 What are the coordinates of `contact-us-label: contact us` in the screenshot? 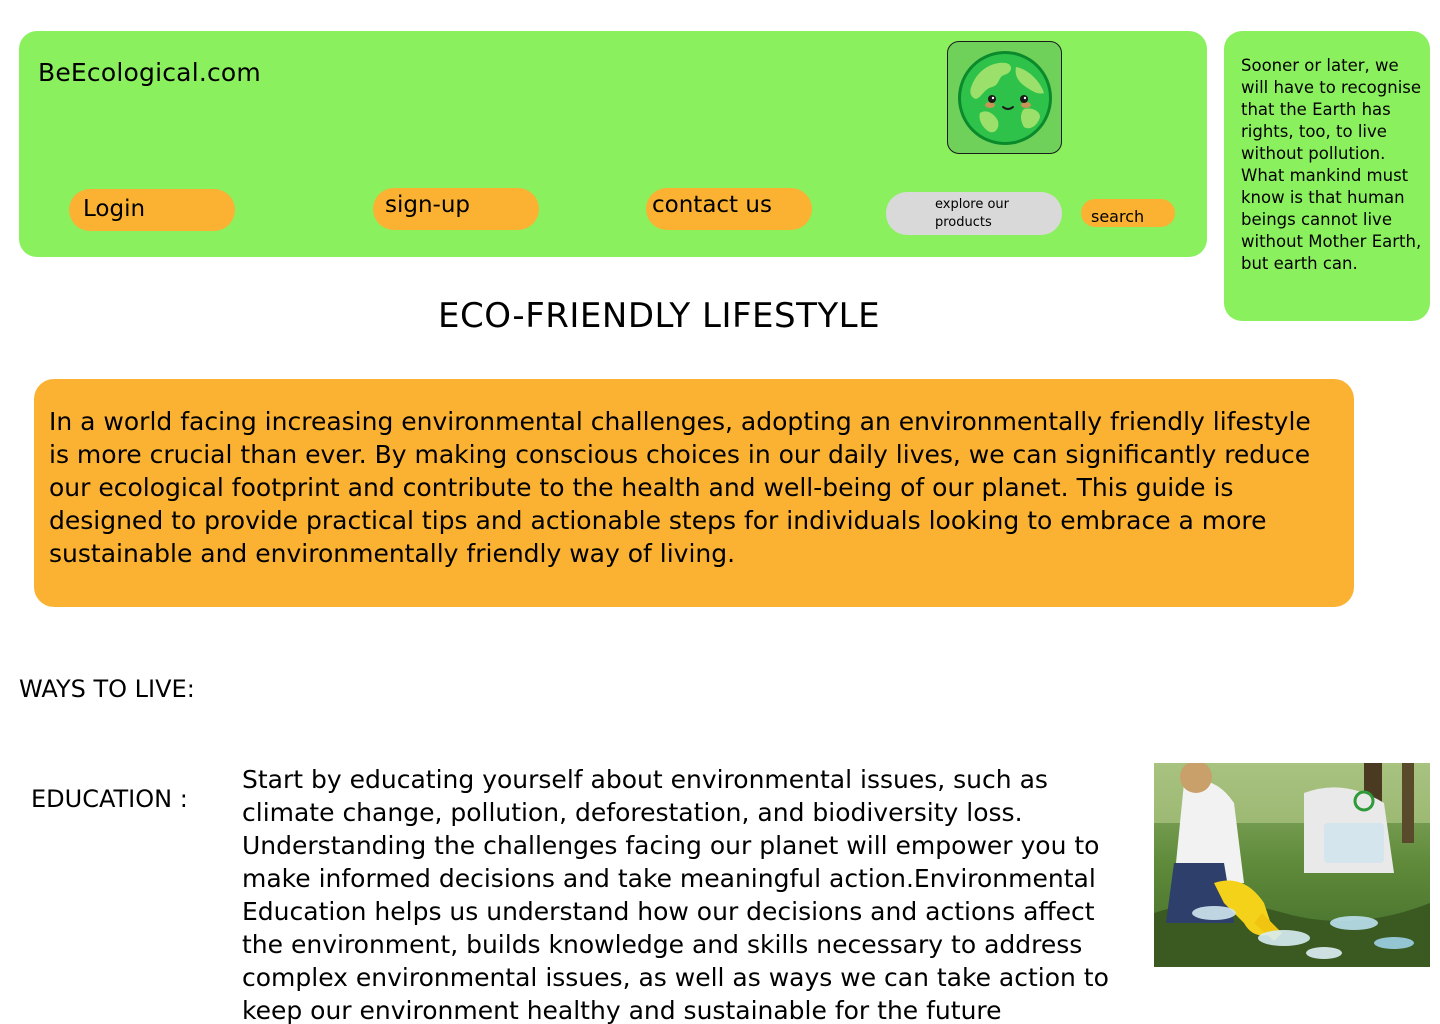 It's located at (712, 205).